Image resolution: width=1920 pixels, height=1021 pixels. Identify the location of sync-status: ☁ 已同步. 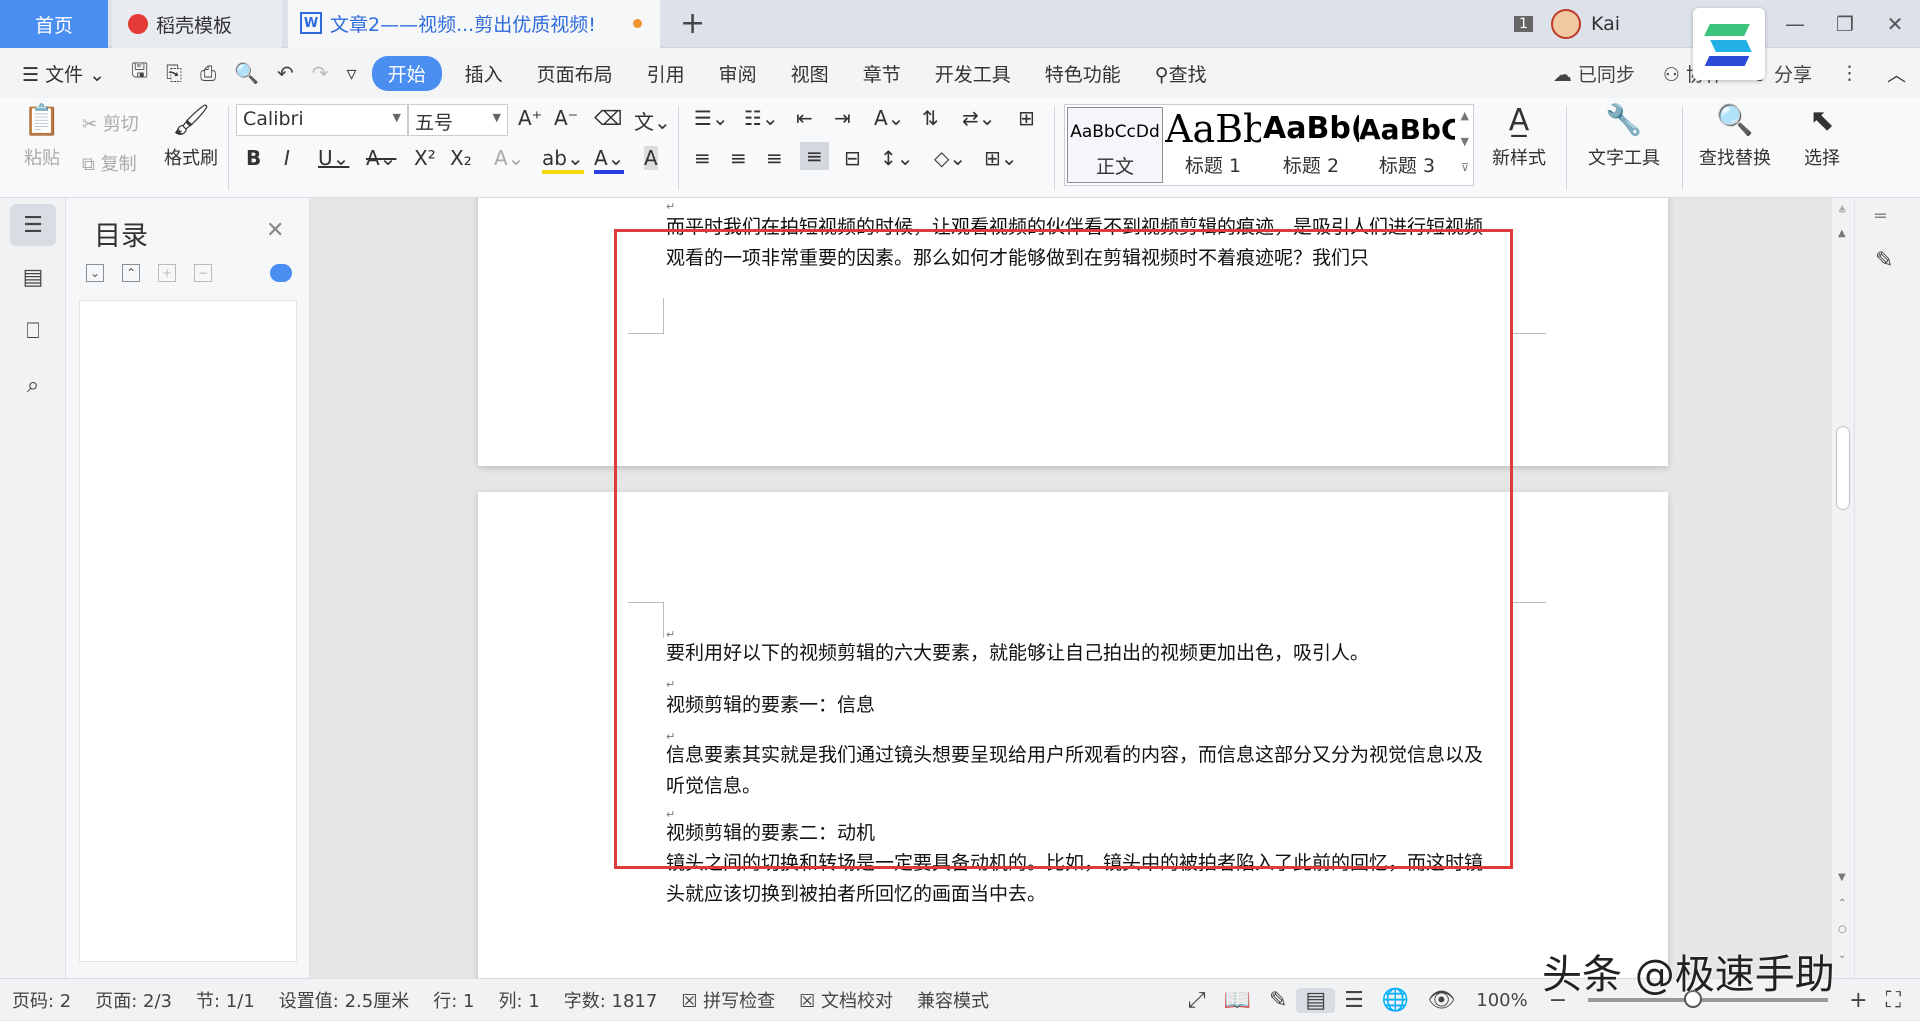
(1594, 73).